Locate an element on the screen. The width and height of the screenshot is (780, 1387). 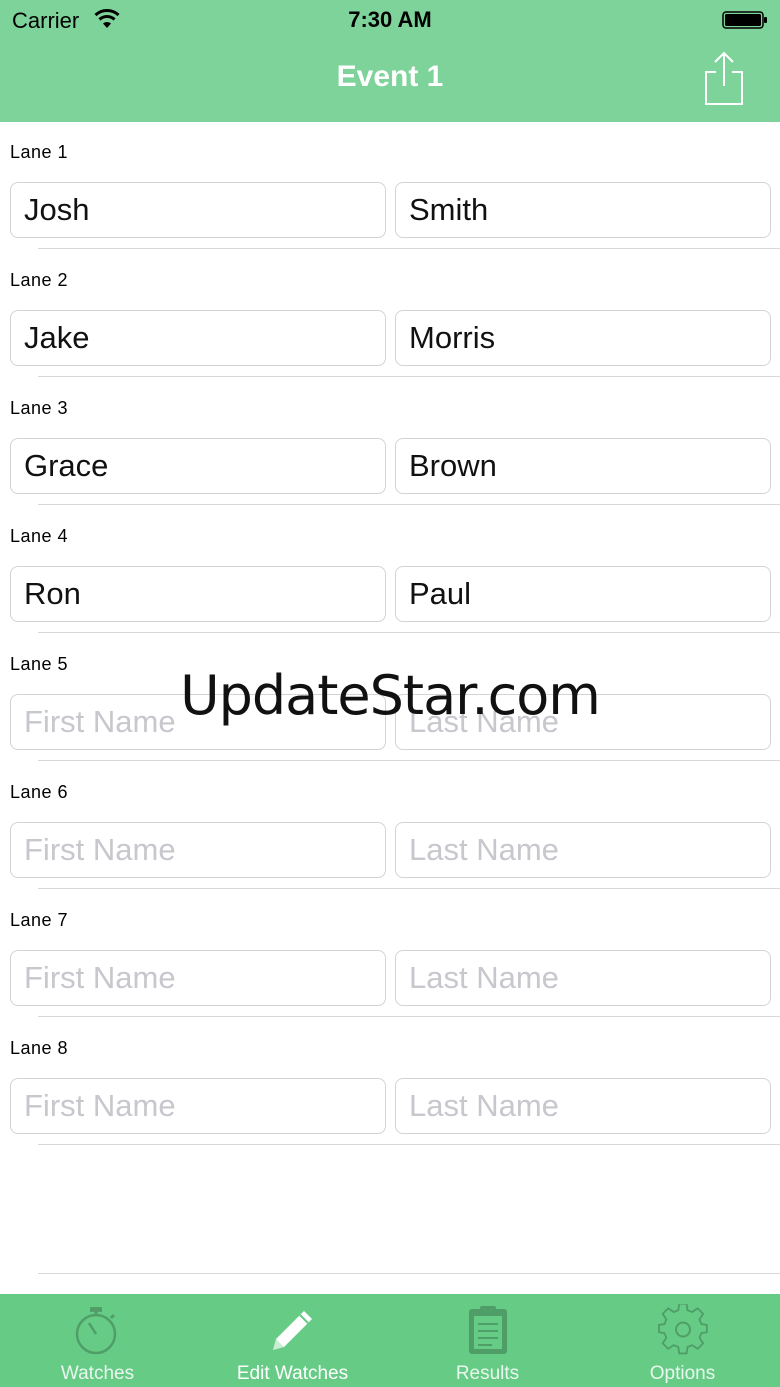
clock: 7:30 AM is located at coordinates (390, 19).